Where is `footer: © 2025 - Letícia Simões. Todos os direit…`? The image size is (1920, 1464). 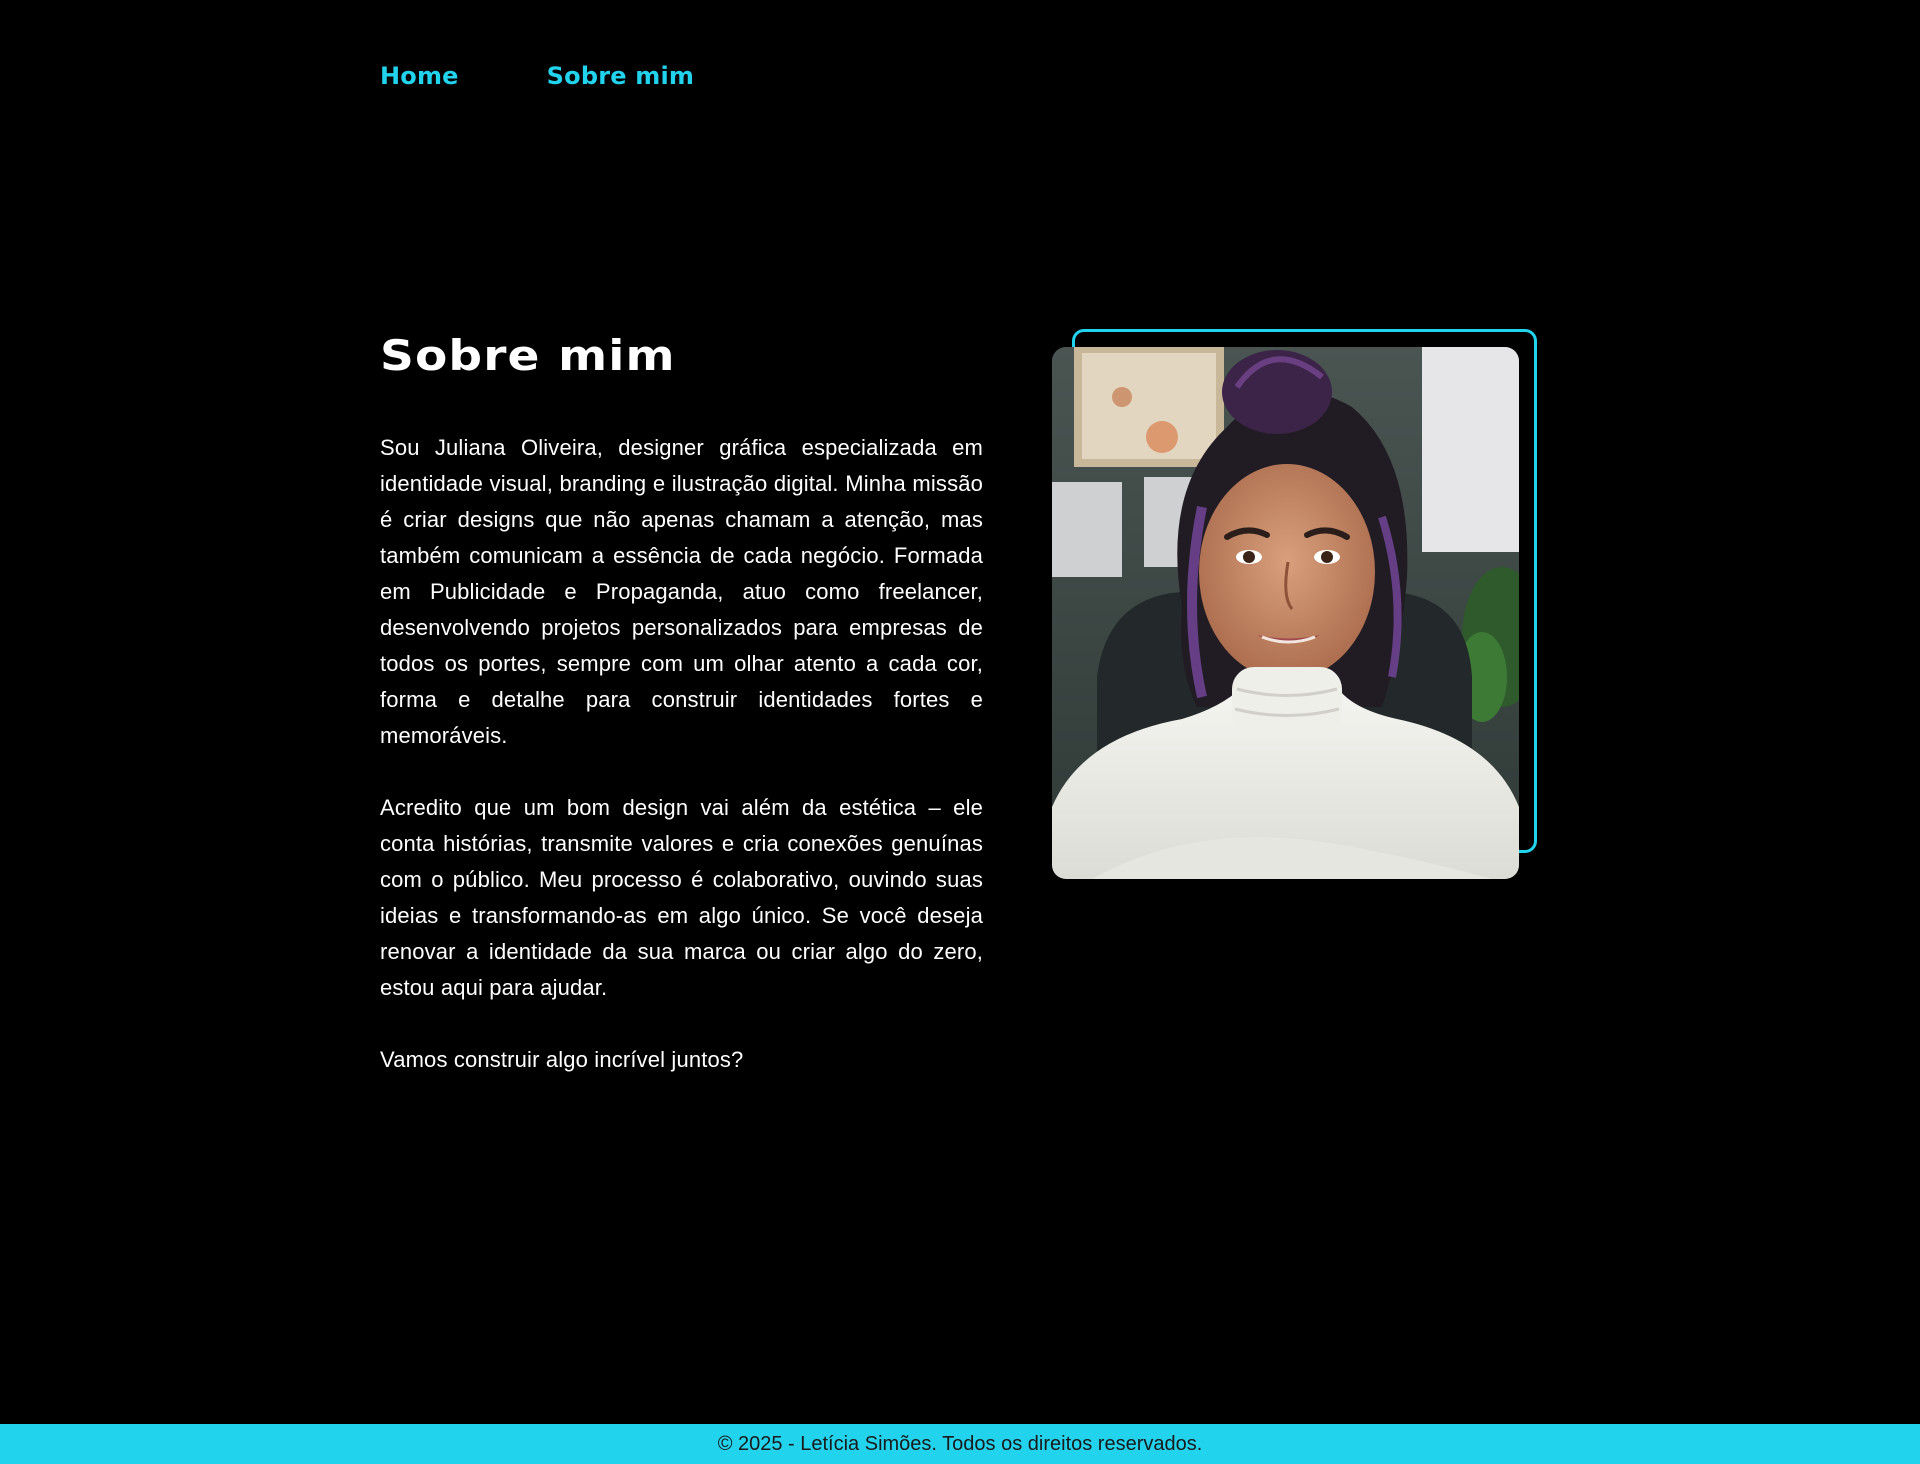 footer: © 2025 - Letícia Simões. Todos os direit… is located at coordinates (960, 1444).